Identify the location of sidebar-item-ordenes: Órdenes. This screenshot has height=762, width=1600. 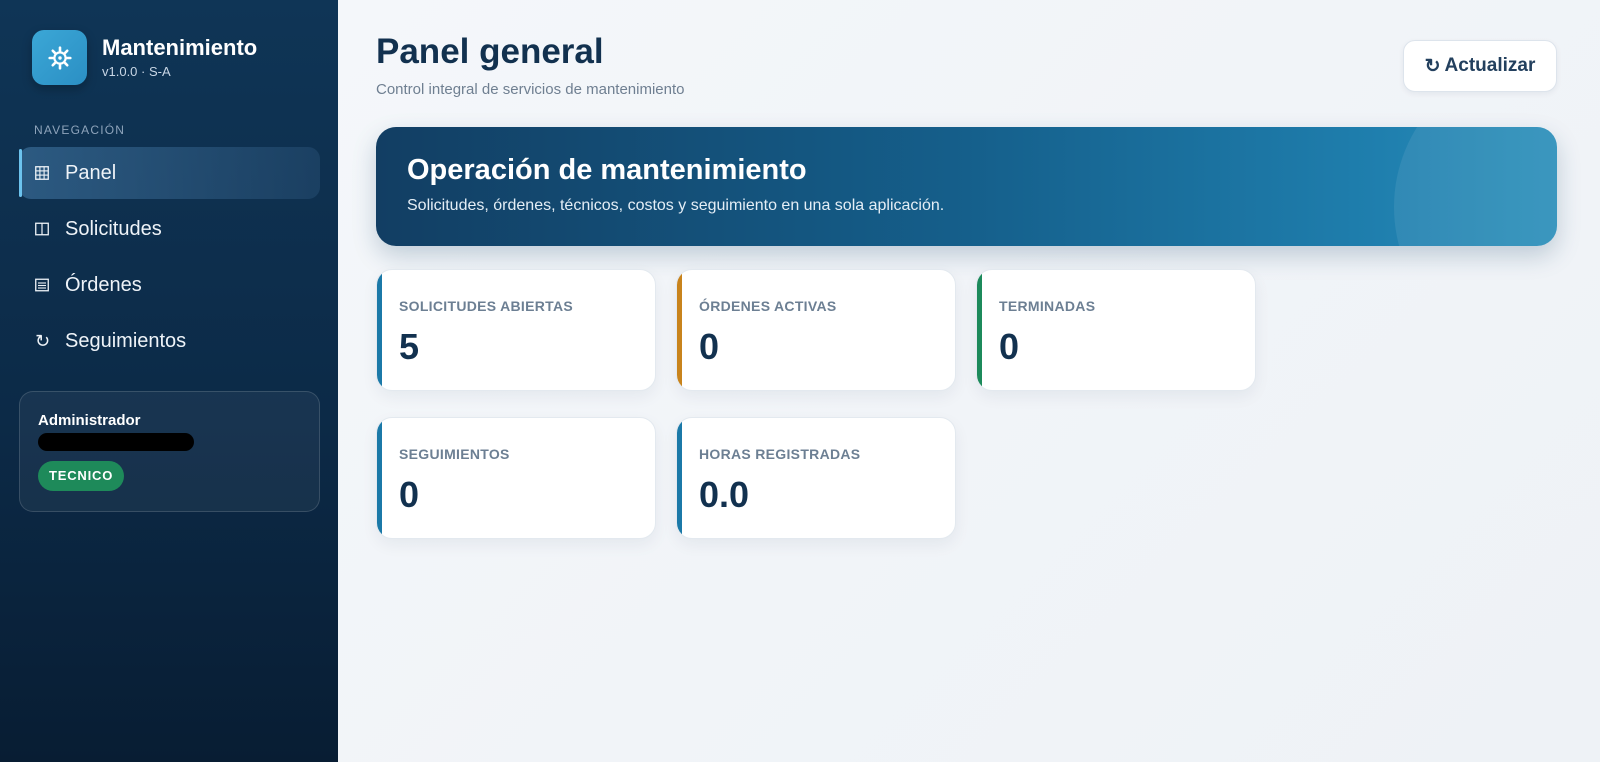
(169, 285).